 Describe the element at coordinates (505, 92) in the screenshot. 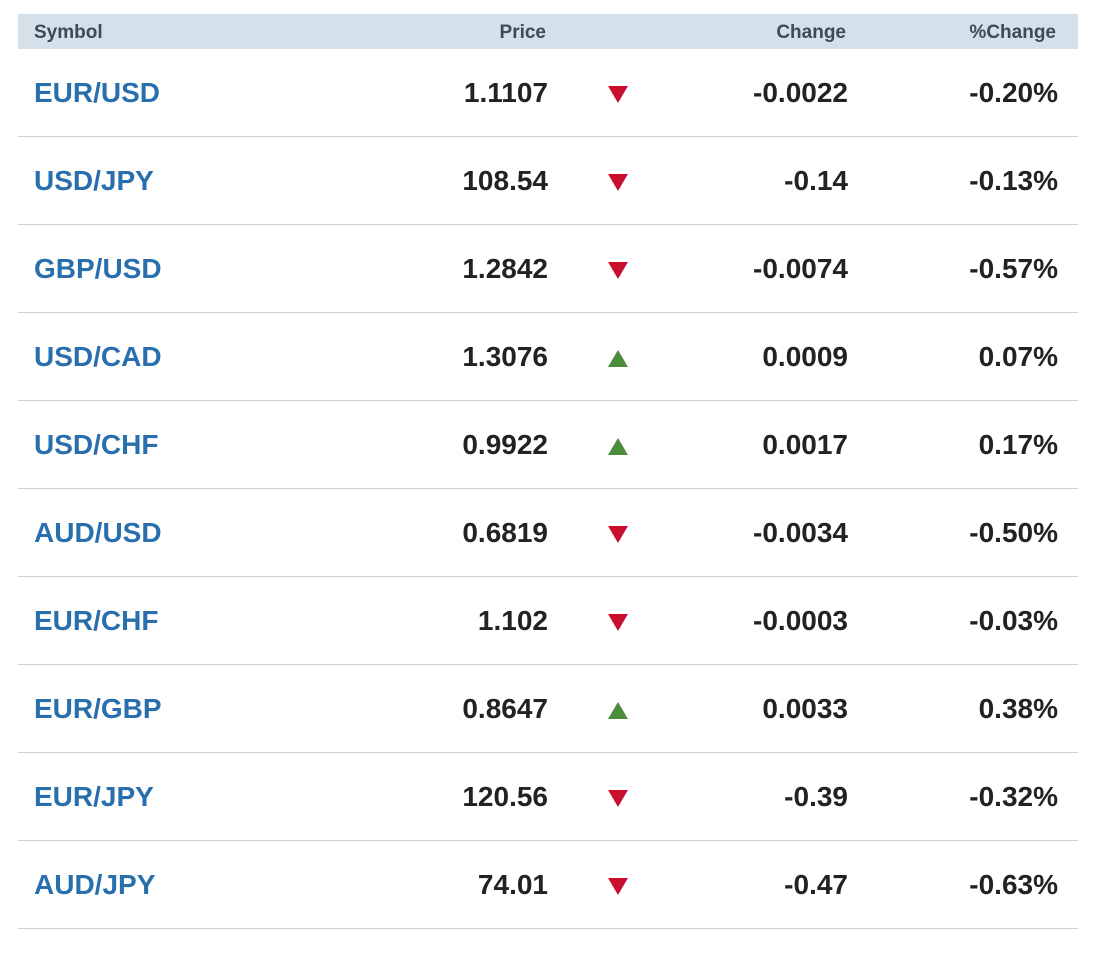

I see `price-value: 1.1107` at that location.